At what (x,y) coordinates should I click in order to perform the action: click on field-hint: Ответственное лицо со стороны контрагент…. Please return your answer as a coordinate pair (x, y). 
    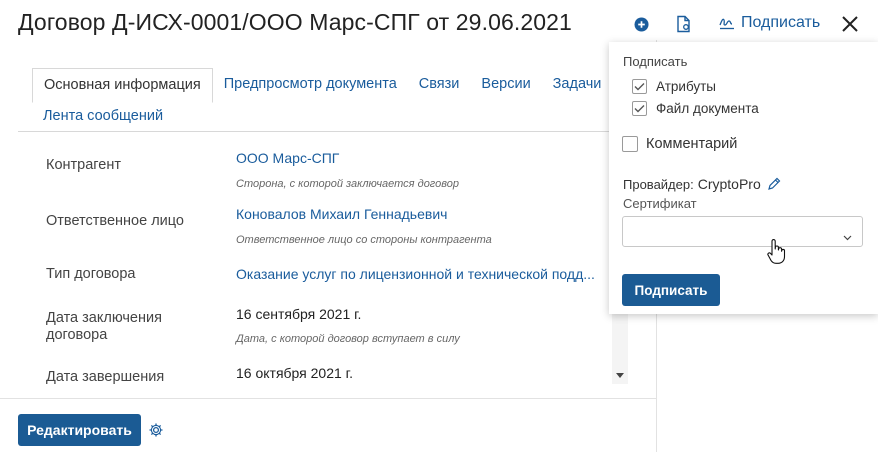
    Looking at the image, I should click on (364, 240).